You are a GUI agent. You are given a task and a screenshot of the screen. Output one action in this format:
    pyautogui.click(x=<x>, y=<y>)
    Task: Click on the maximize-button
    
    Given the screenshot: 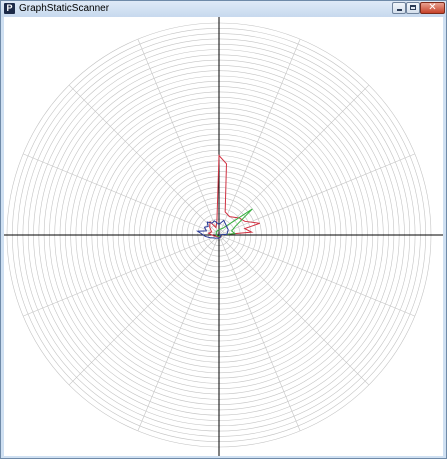 What is the action you would take?
    pyautogui.click(x=413, y=8)
    